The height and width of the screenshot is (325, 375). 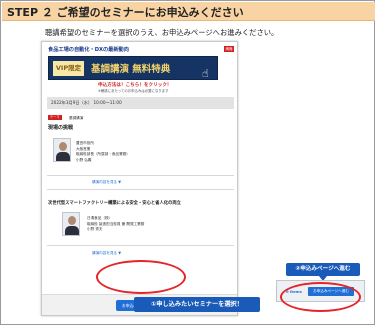 I want to click on talk-title: 現場の挑戦, so click(x=61, y=128).